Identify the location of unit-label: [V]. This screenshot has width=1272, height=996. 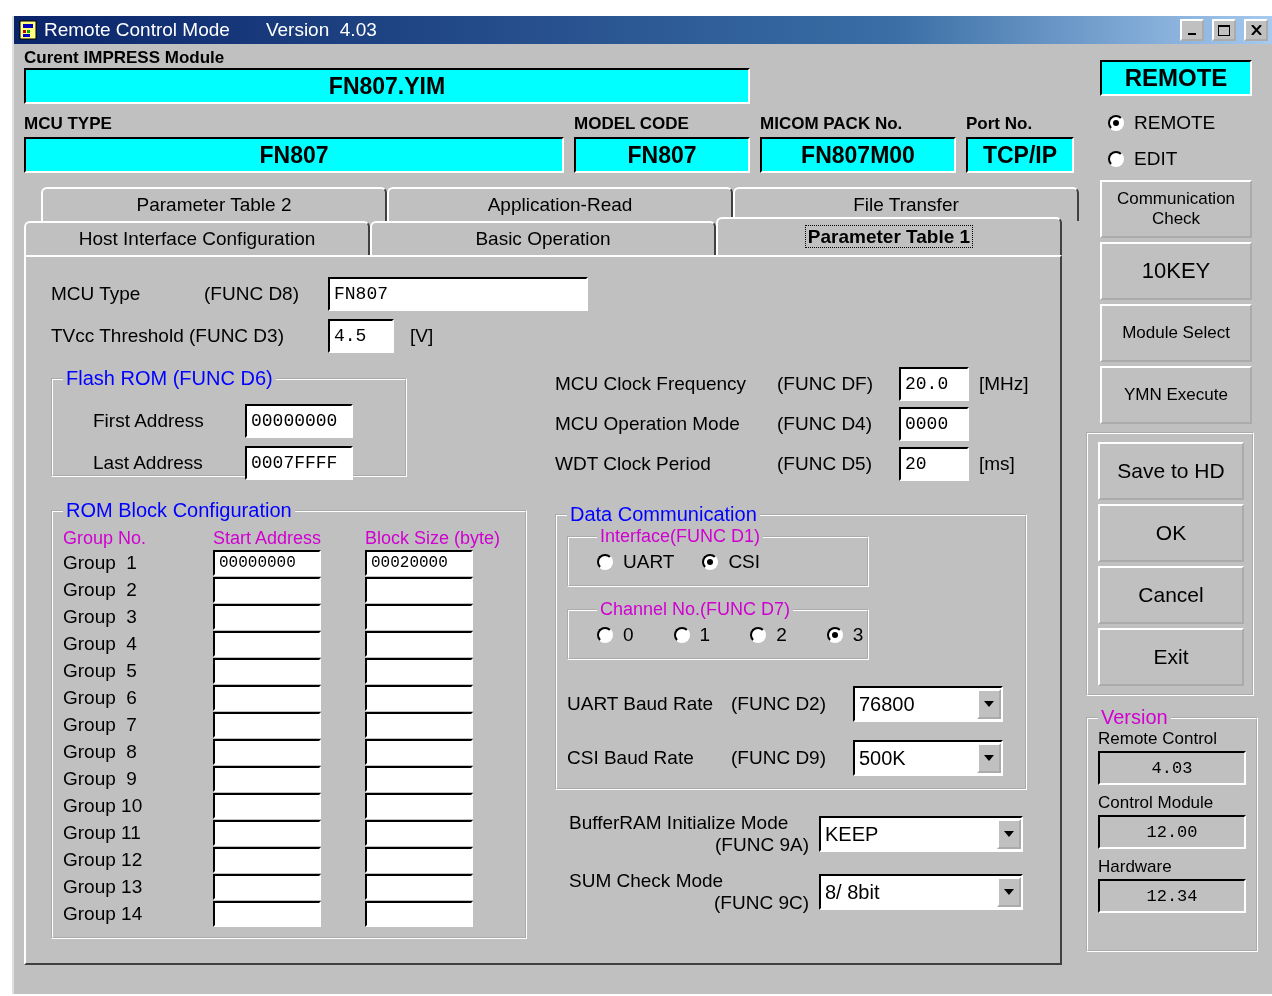
(422, 336).